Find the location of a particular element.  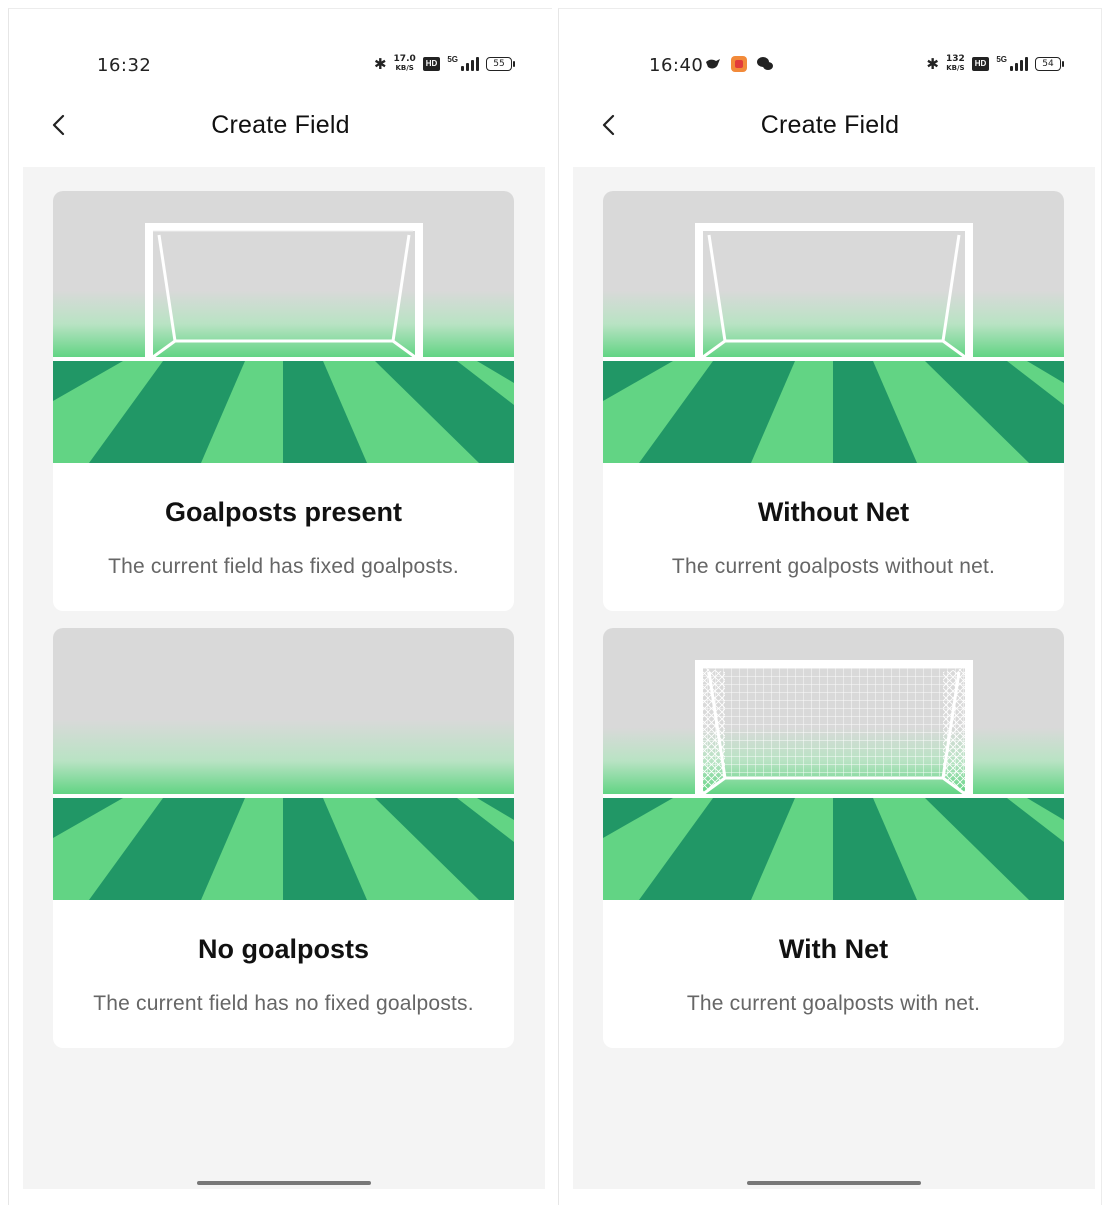

app-notification-icon is located at coordinates (713, 64).